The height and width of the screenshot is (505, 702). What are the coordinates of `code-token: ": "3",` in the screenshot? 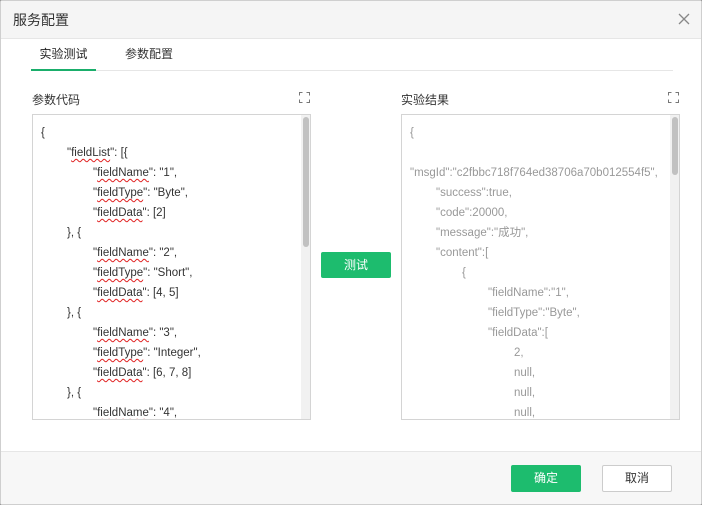 It's located at (163, 333).